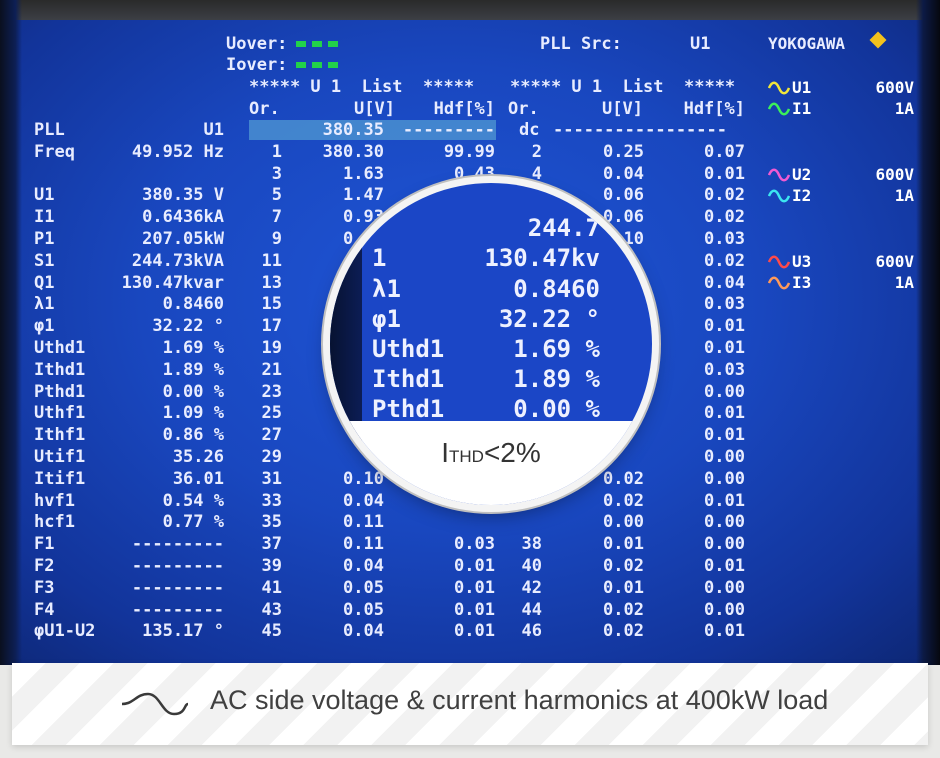 The width and height of the screenshot is (940, 758). Describe the element at coordinates (529, 130) in the screenshot. I see `harmonic-order: dc` at that location.